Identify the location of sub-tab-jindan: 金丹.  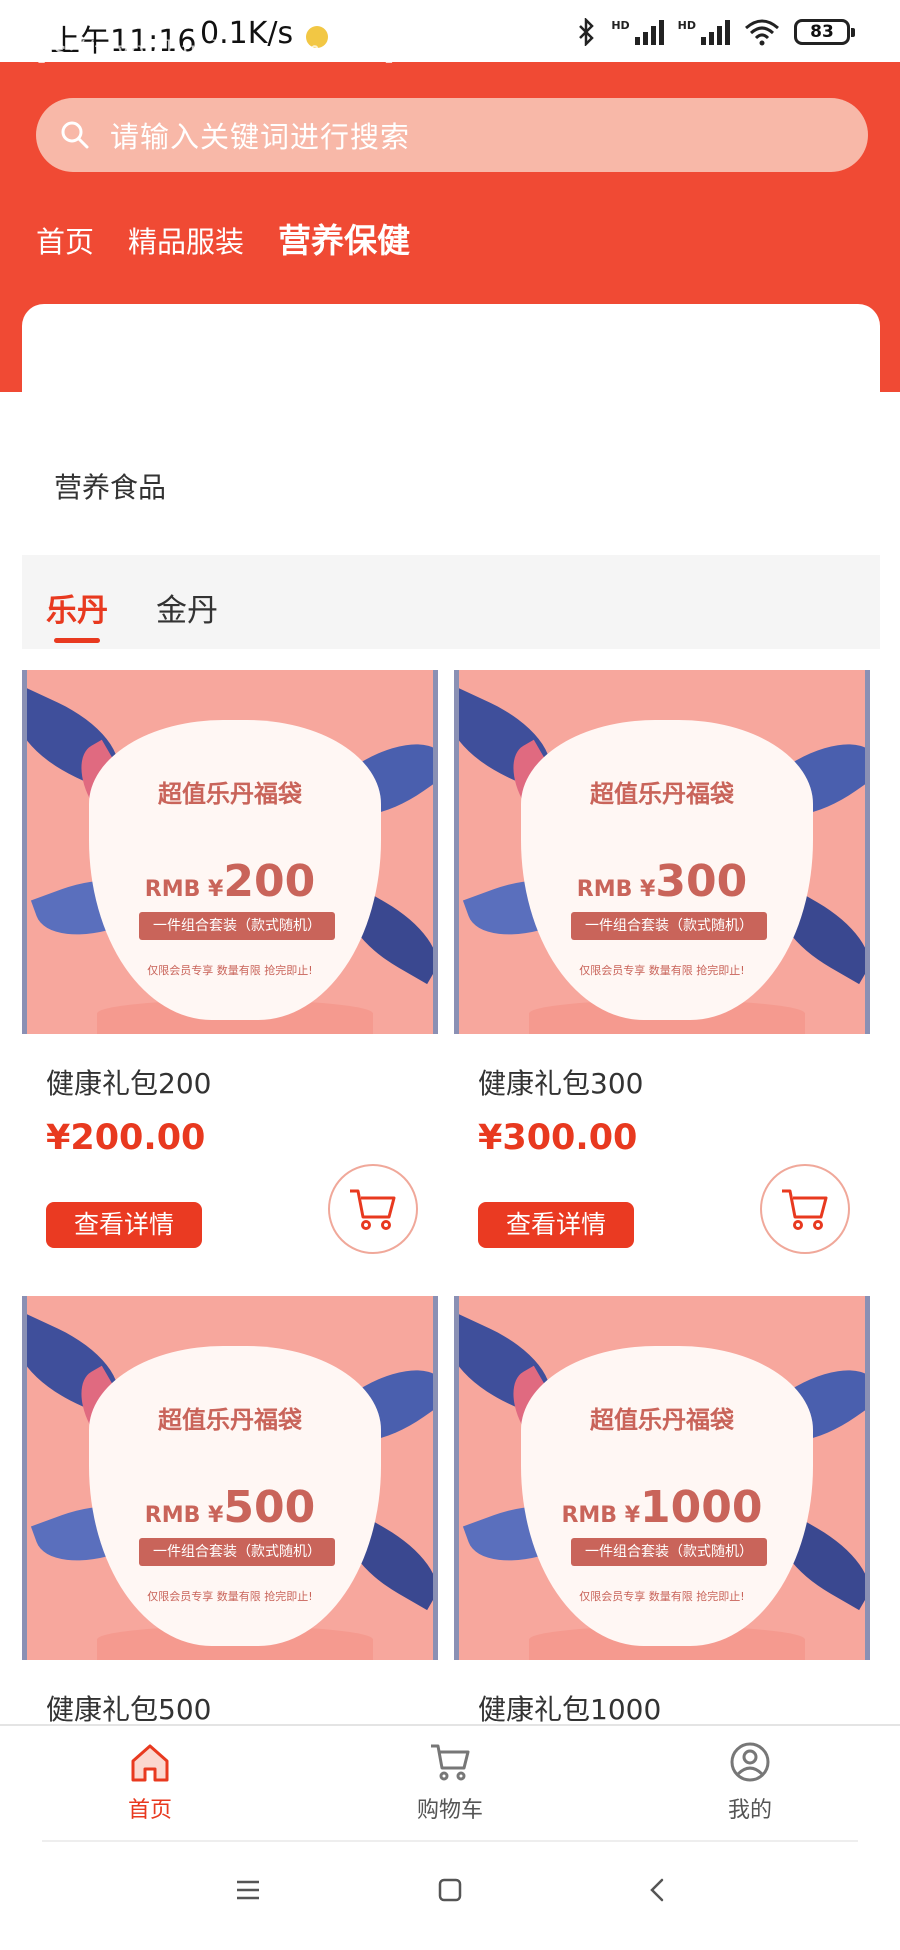
(187, 607).